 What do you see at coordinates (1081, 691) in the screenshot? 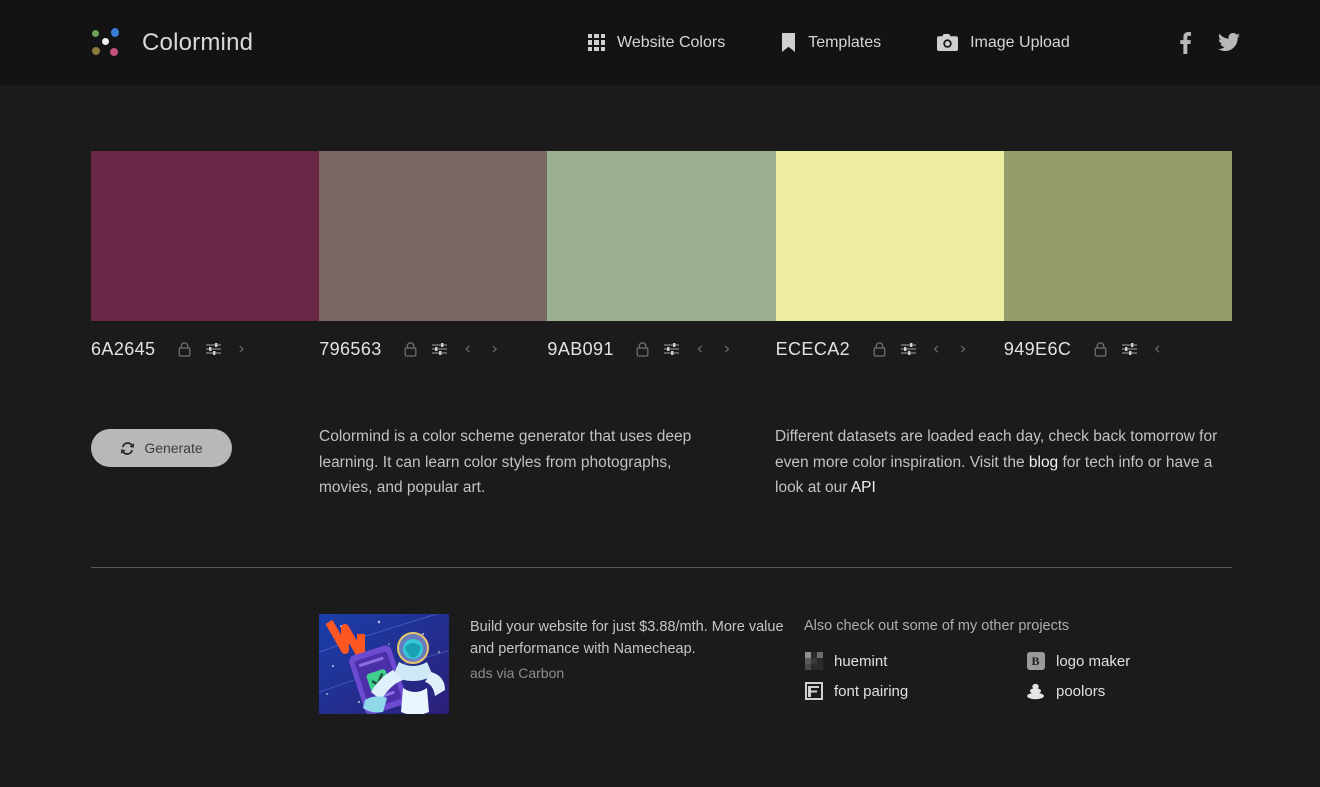
I see `project-label-poolors: poolors` at bounding box center [1081, 691].